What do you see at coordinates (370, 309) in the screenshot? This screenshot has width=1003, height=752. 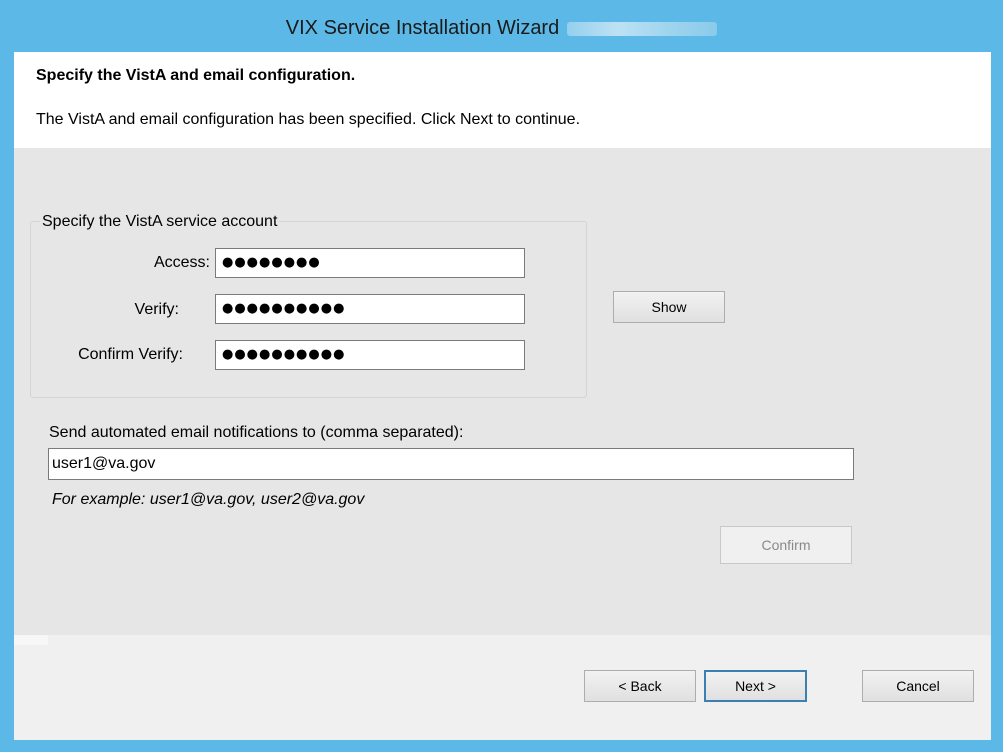 I see `verify-password-input: ●●●●●●●●●●` at bounding box center [370, 309].